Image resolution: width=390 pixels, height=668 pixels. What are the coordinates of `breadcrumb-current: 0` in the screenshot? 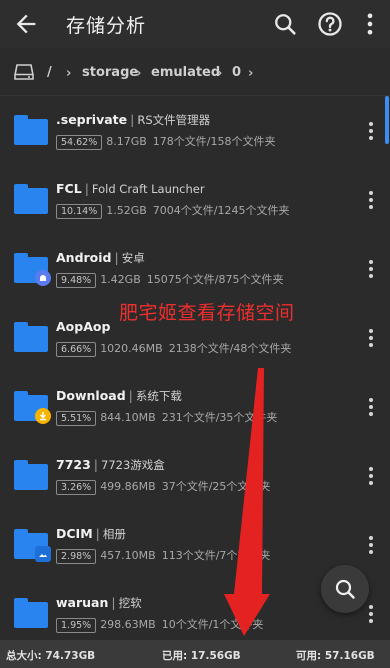 It's located at (236, 72).